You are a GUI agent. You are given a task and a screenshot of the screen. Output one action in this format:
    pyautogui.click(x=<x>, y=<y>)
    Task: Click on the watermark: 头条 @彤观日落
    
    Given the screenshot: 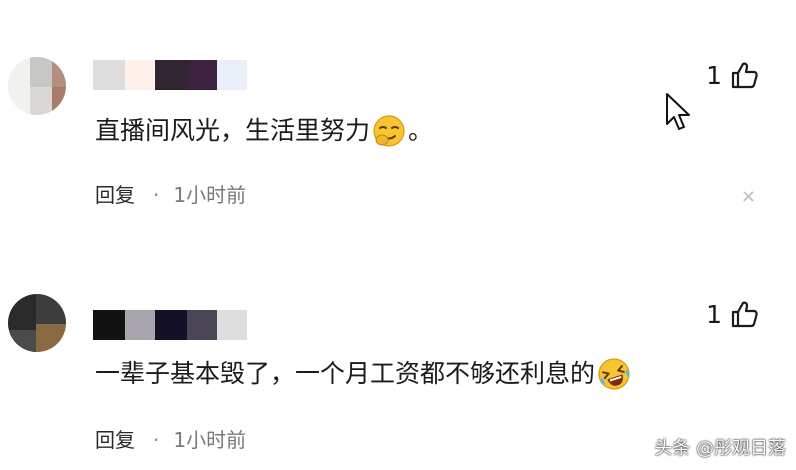 What is the action you would take?
    pyautogui.click(x=720, y=448)
    